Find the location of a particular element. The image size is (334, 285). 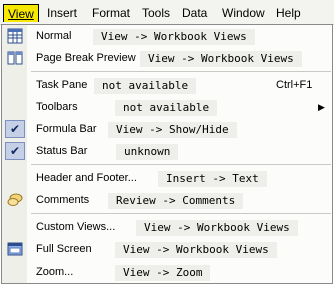

menu-window-label: Window is located at coordinates (243, 13).